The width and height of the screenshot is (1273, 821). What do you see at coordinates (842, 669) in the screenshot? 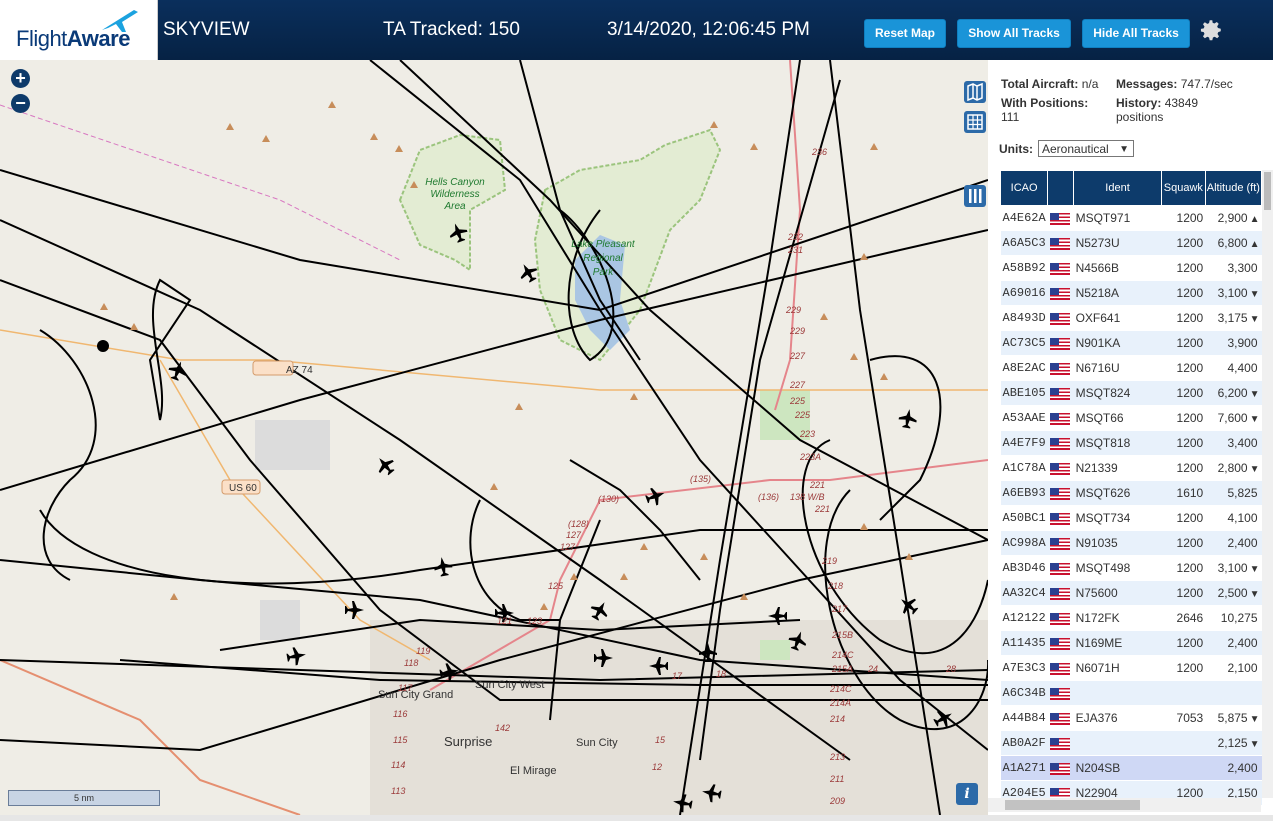
I see `road-marker: 215A` at bounding box center [842, 669].